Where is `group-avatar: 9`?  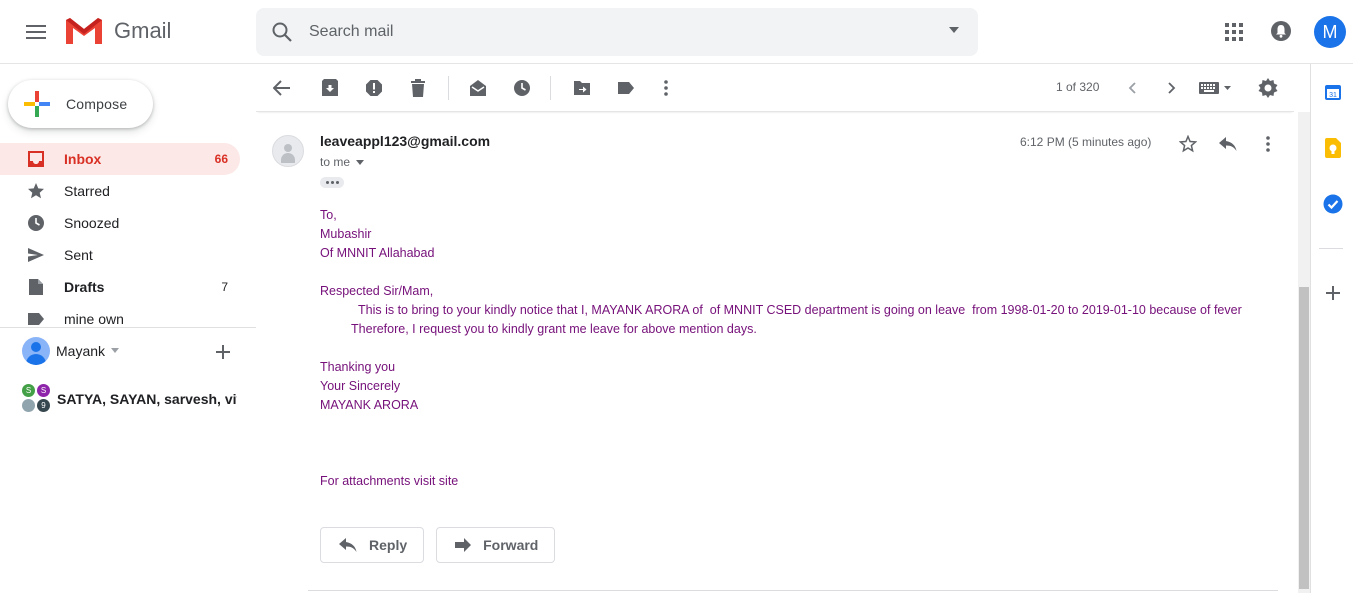
group-avatar: 9 is located at coordinates (43, 405).